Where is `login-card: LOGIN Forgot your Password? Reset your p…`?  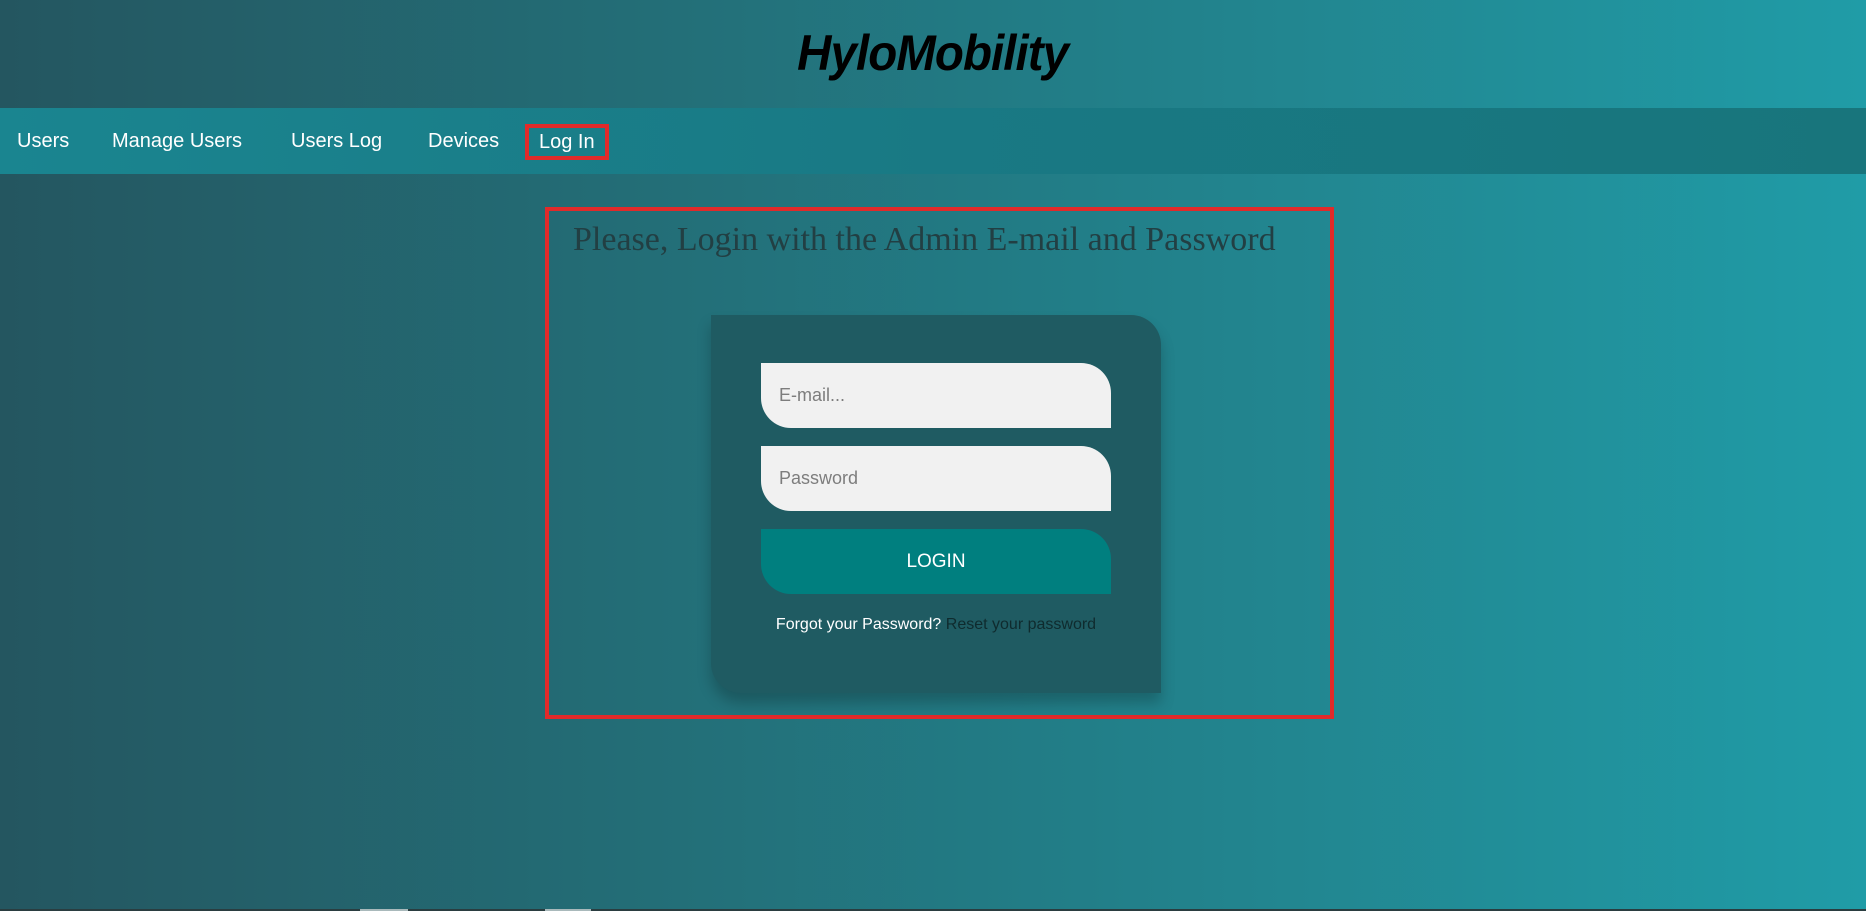 login-card: LOGIN Forgot your Password? Reset your p… is located at coordinates (936, 504).